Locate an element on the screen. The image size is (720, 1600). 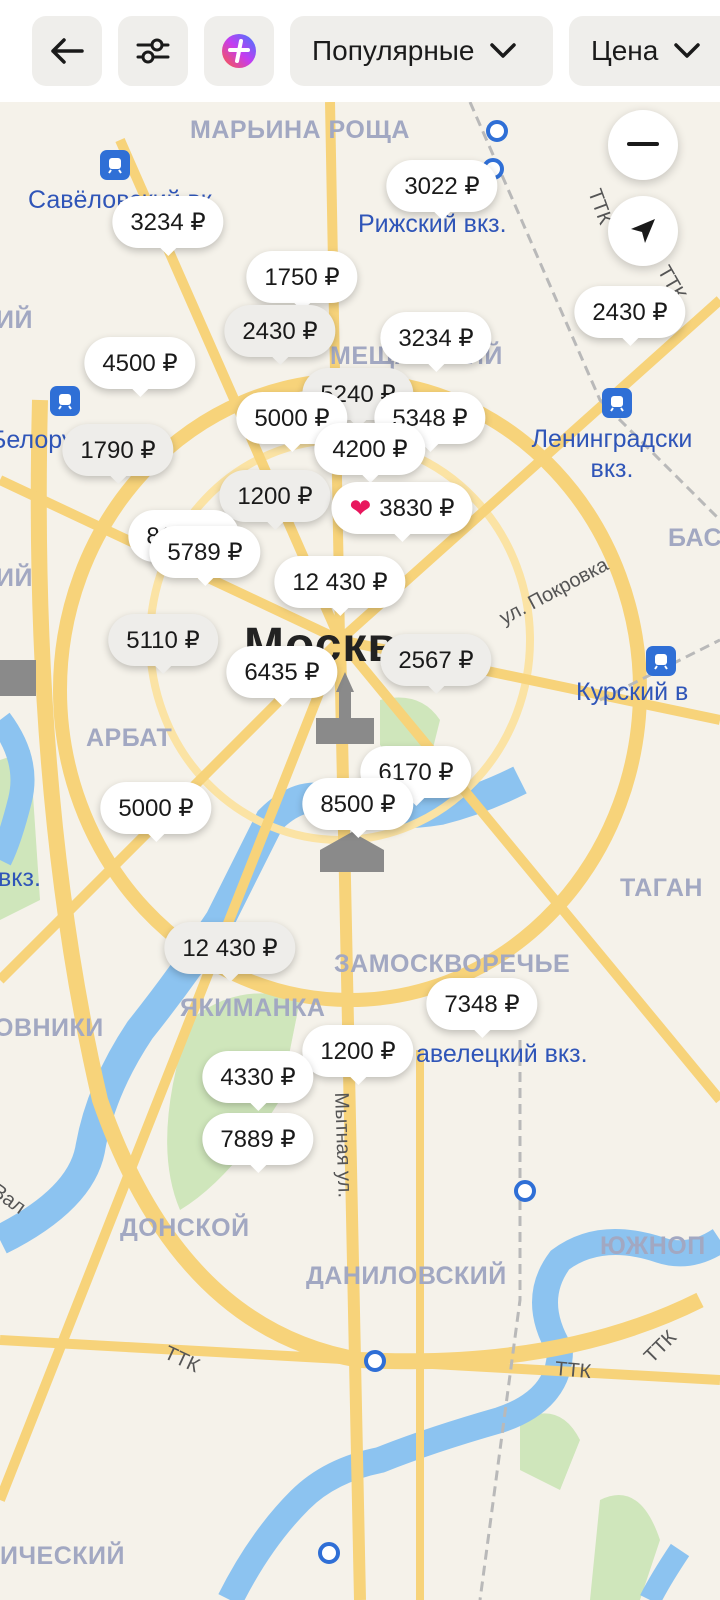
price-pin: 1790 ₽ is located at coordinates (118, 454).